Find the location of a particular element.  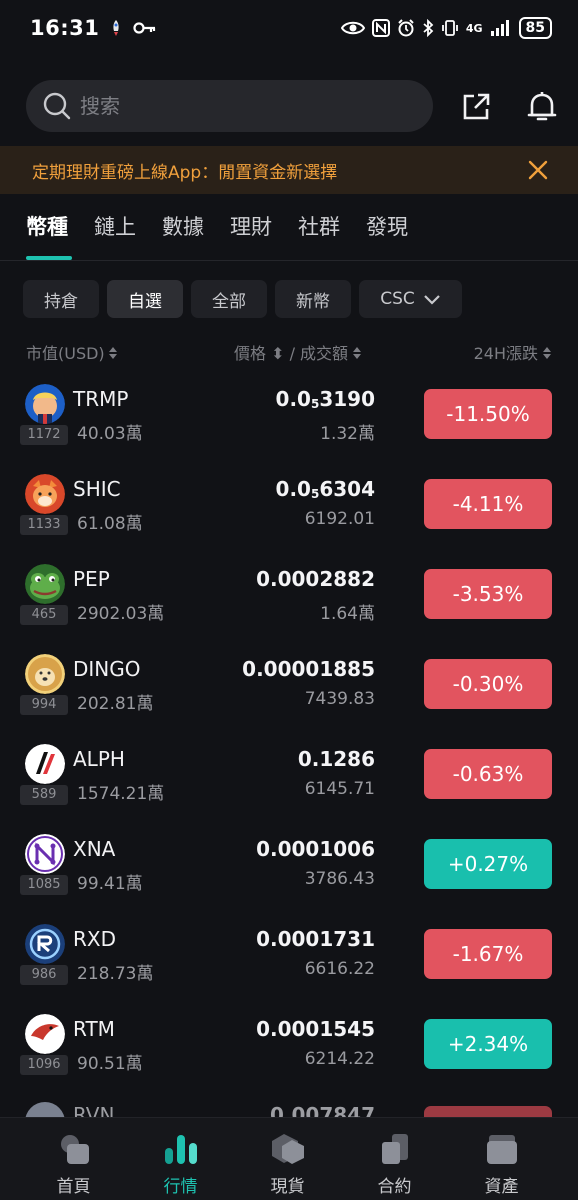

coin-market-cap: 218.73萬 is located at coordinates (115, 974).